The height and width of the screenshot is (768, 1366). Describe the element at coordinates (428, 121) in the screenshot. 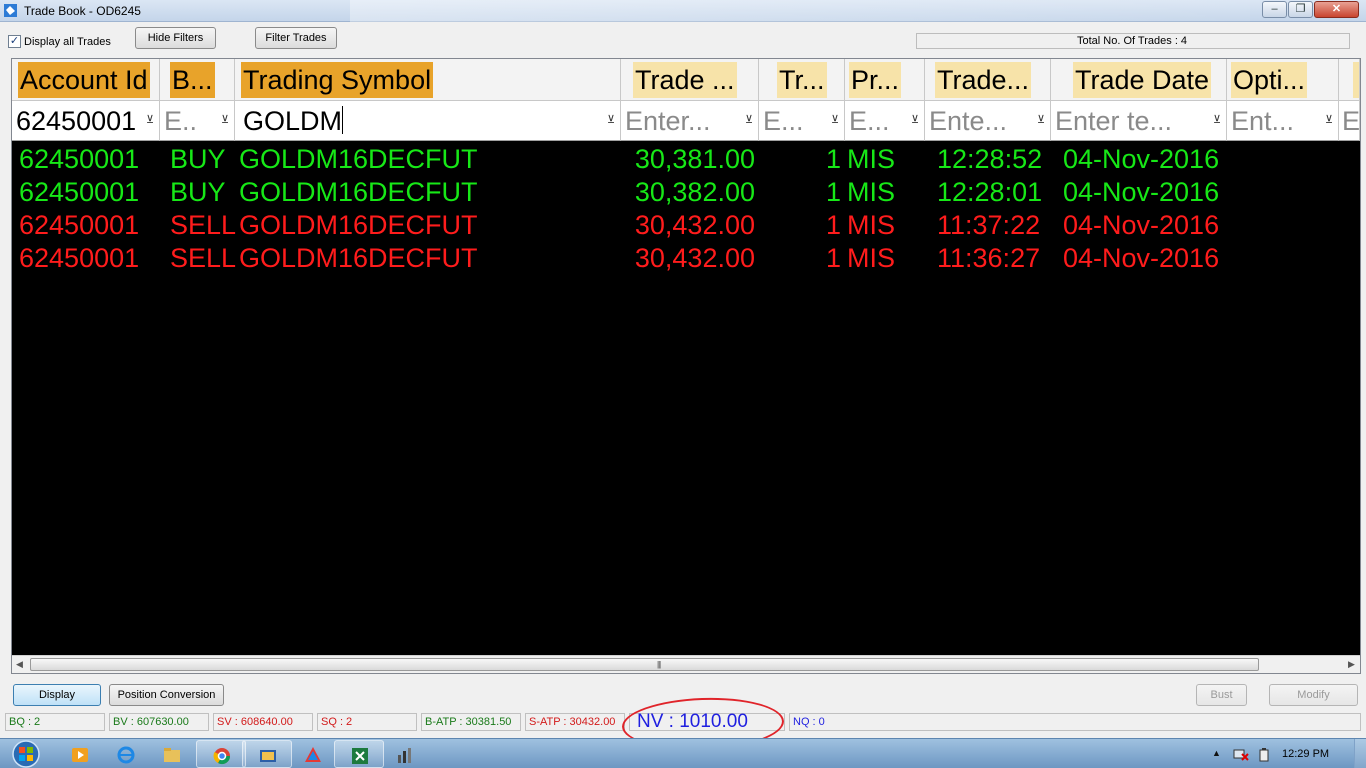

I see `filter-trading-symbol: GOLDM ⊻` at that location.